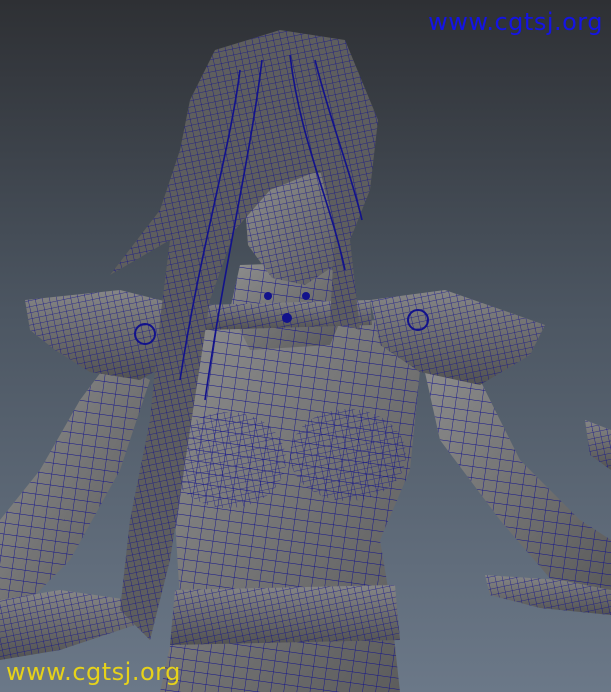 Image resolution: width=611 pixels, height=692 pixels. I want to click on right-arm-mesh, so click(515, 482).